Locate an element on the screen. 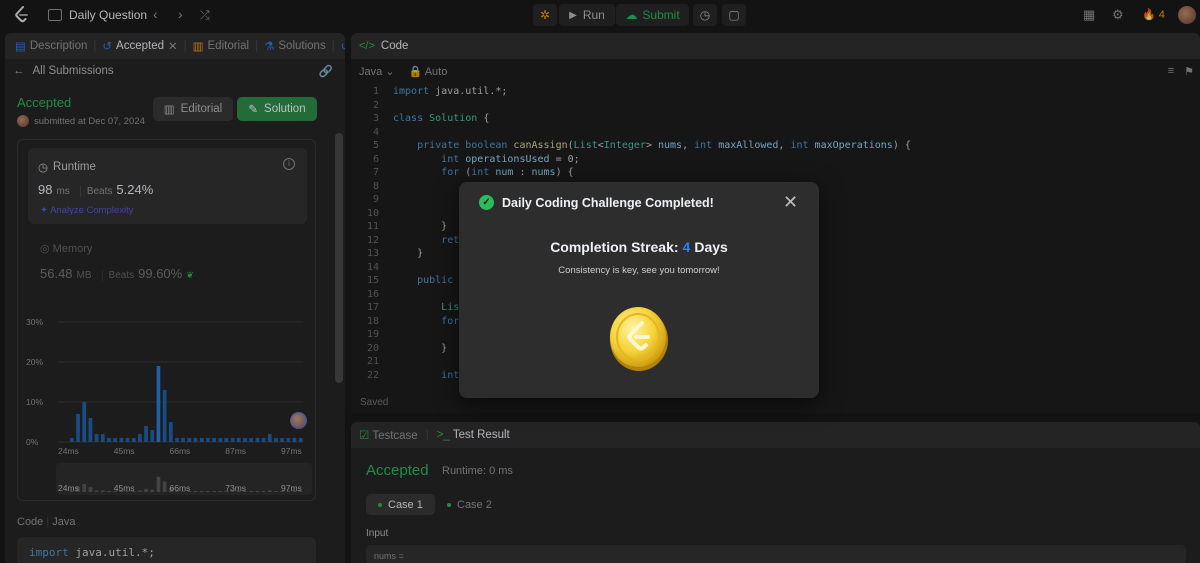 The width and height of the screenshot is (1200, 563). modal-title: ✓ Daily Coding Challenge Completed! is located at coordinates (596, 202).